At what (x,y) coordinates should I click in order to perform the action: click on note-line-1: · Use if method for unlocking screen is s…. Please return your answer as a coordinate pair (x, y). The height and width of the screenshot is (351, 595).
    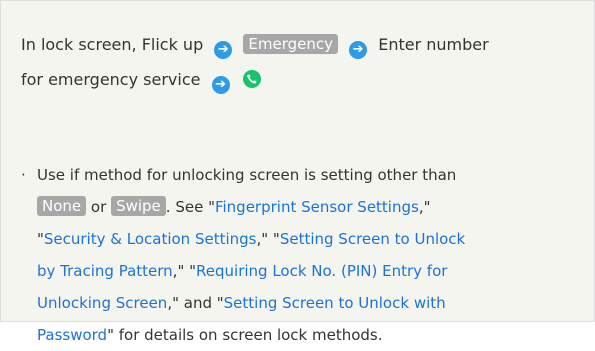
    Looking at the image, I should click on (301, 175).